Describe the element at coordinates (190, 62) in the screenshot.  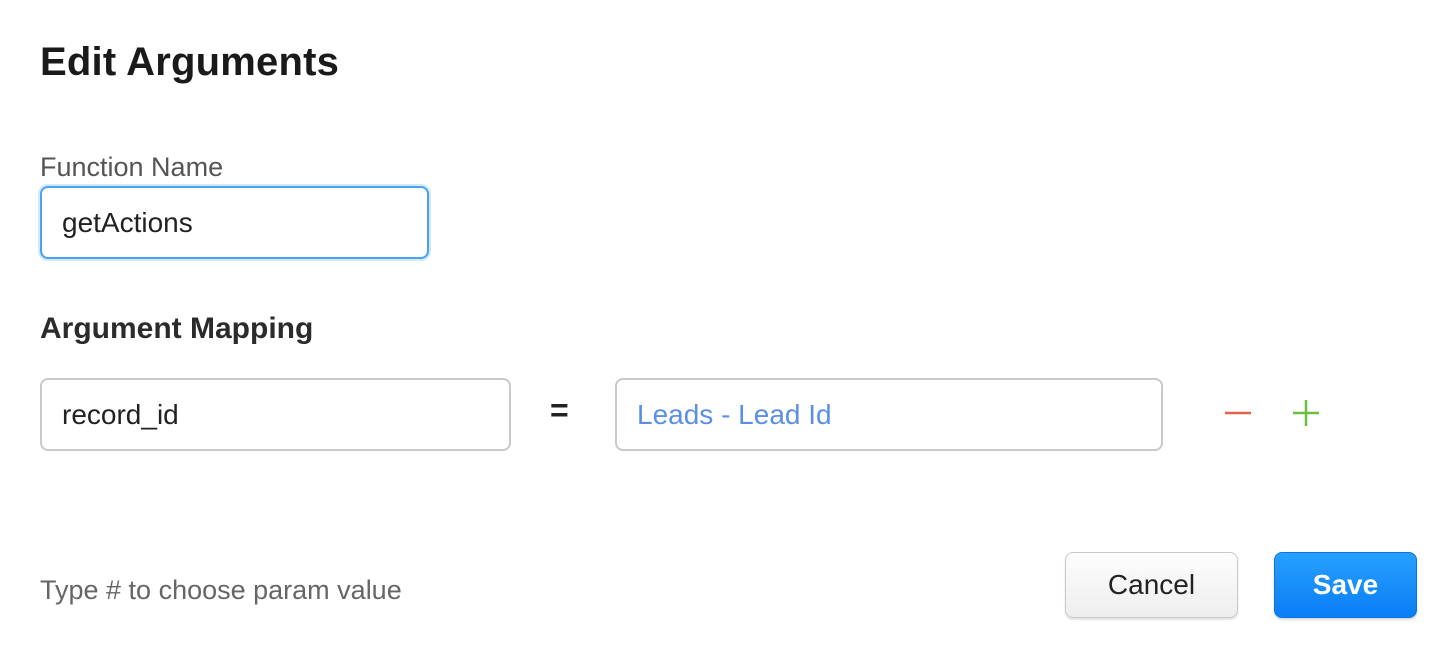
I see `dialog-title: Edit Arguments` at that location.